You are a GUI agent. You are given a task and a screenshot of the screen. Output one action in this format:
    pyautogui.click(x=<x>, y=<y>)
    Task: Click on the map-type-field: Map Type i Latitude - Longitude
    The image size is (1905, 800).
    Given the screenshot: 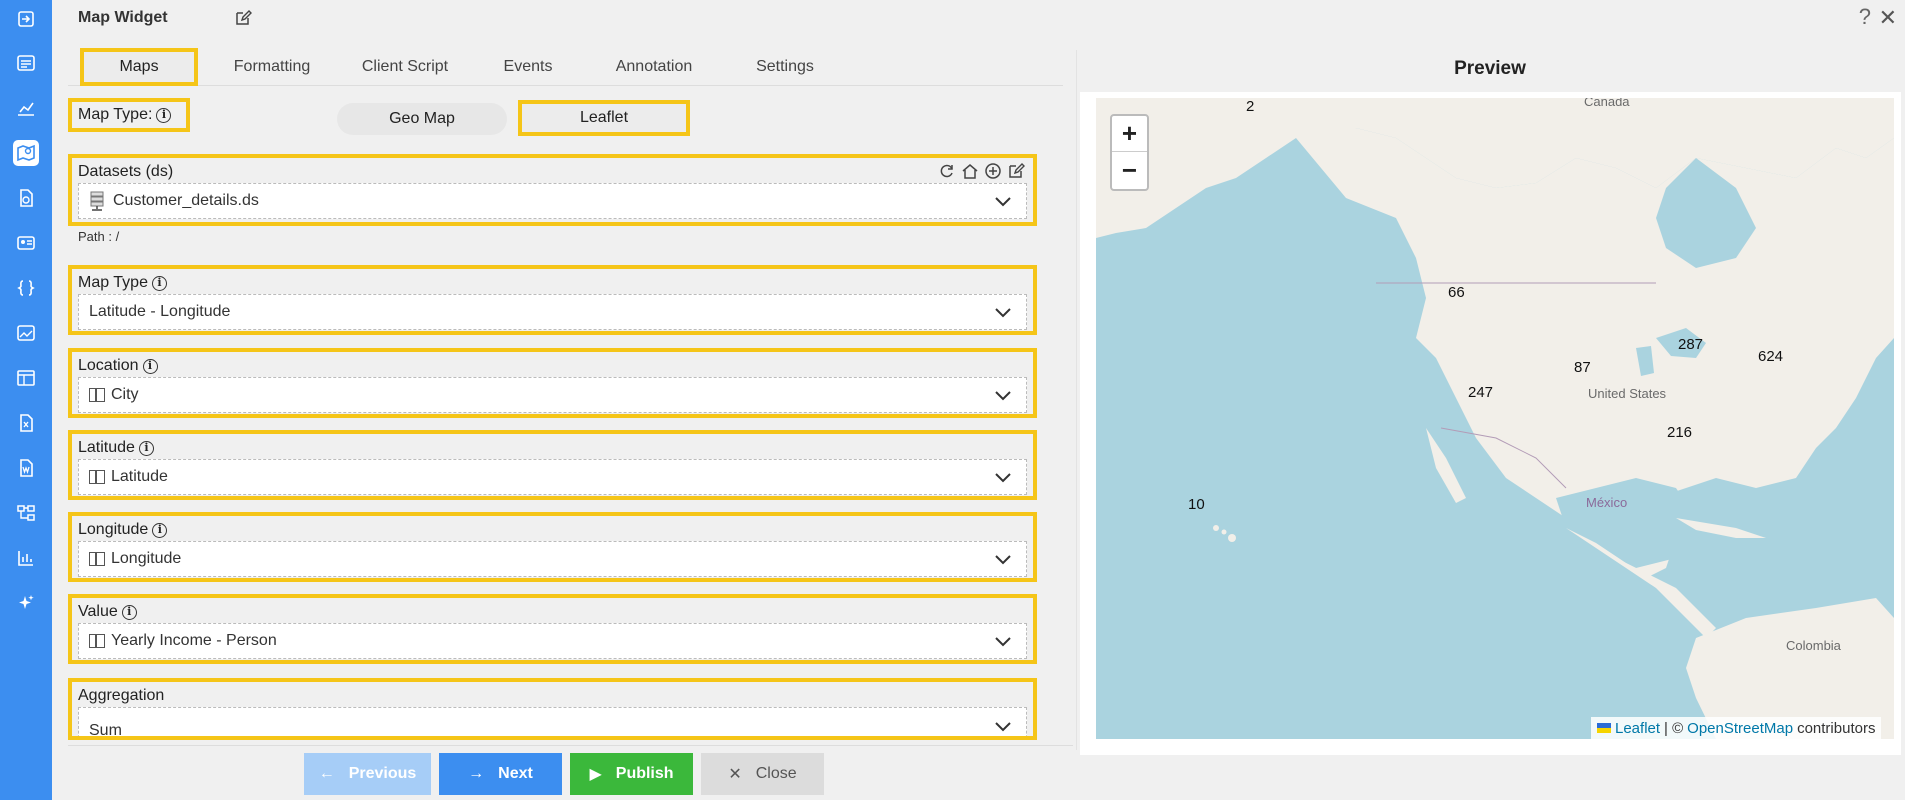 What is the action you would take?
    pyautogui.click(x=552, y=300)
    